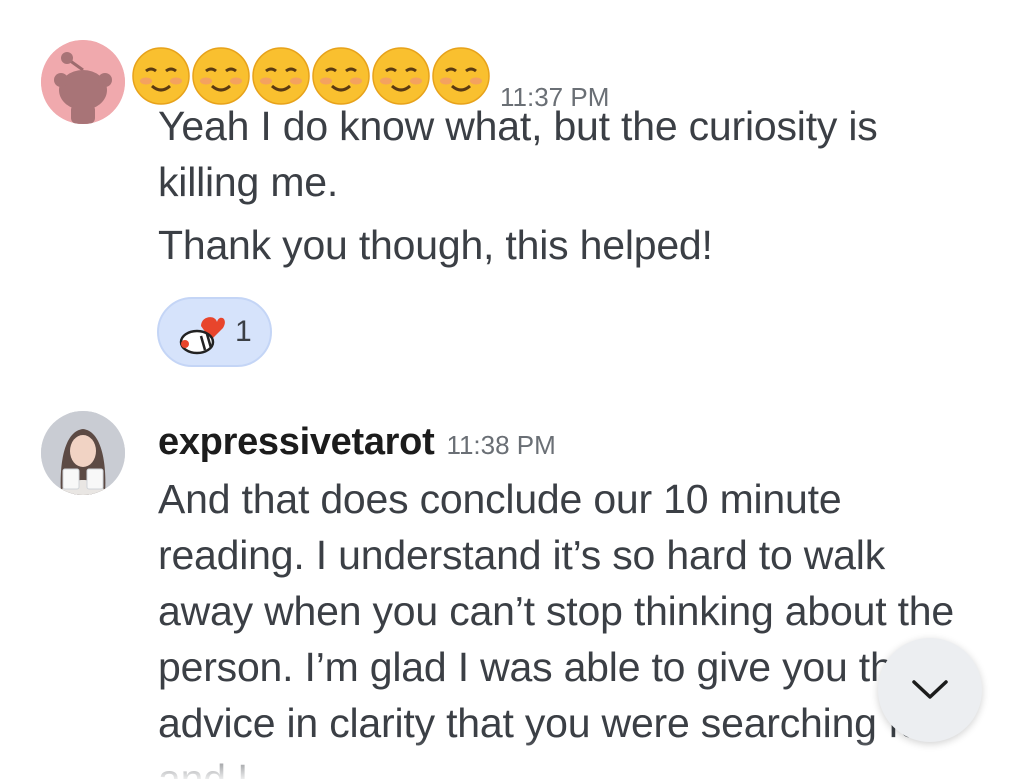 Image resolution: width=1024 pixels, height=779 pixels. What do you see at coordinates (243, 331) in the screenshot?
I see `reaction-count: 1` at bounding box center [243, 331].